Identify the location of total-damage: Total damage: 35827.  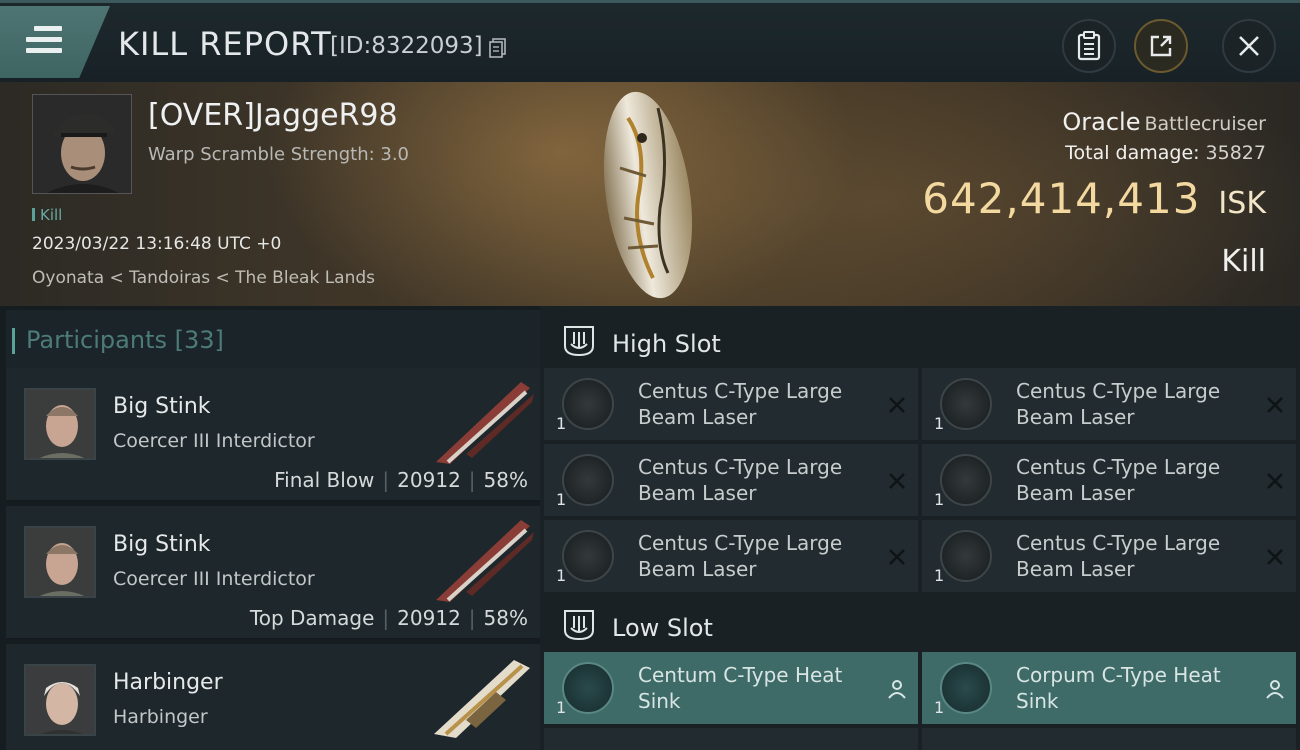
(1165, 153).